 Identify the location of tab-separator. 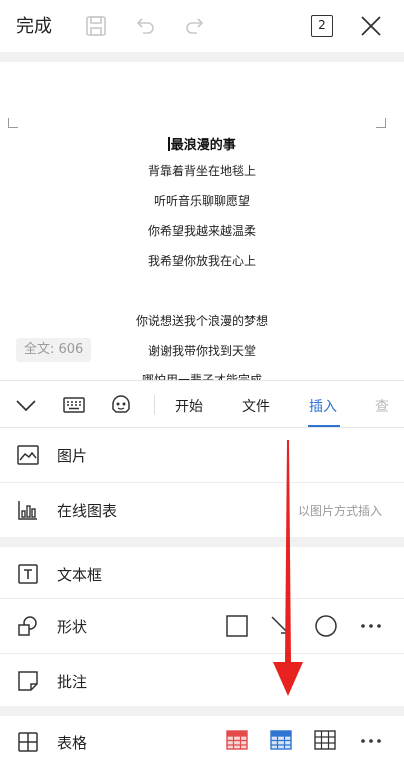
(154, 405).